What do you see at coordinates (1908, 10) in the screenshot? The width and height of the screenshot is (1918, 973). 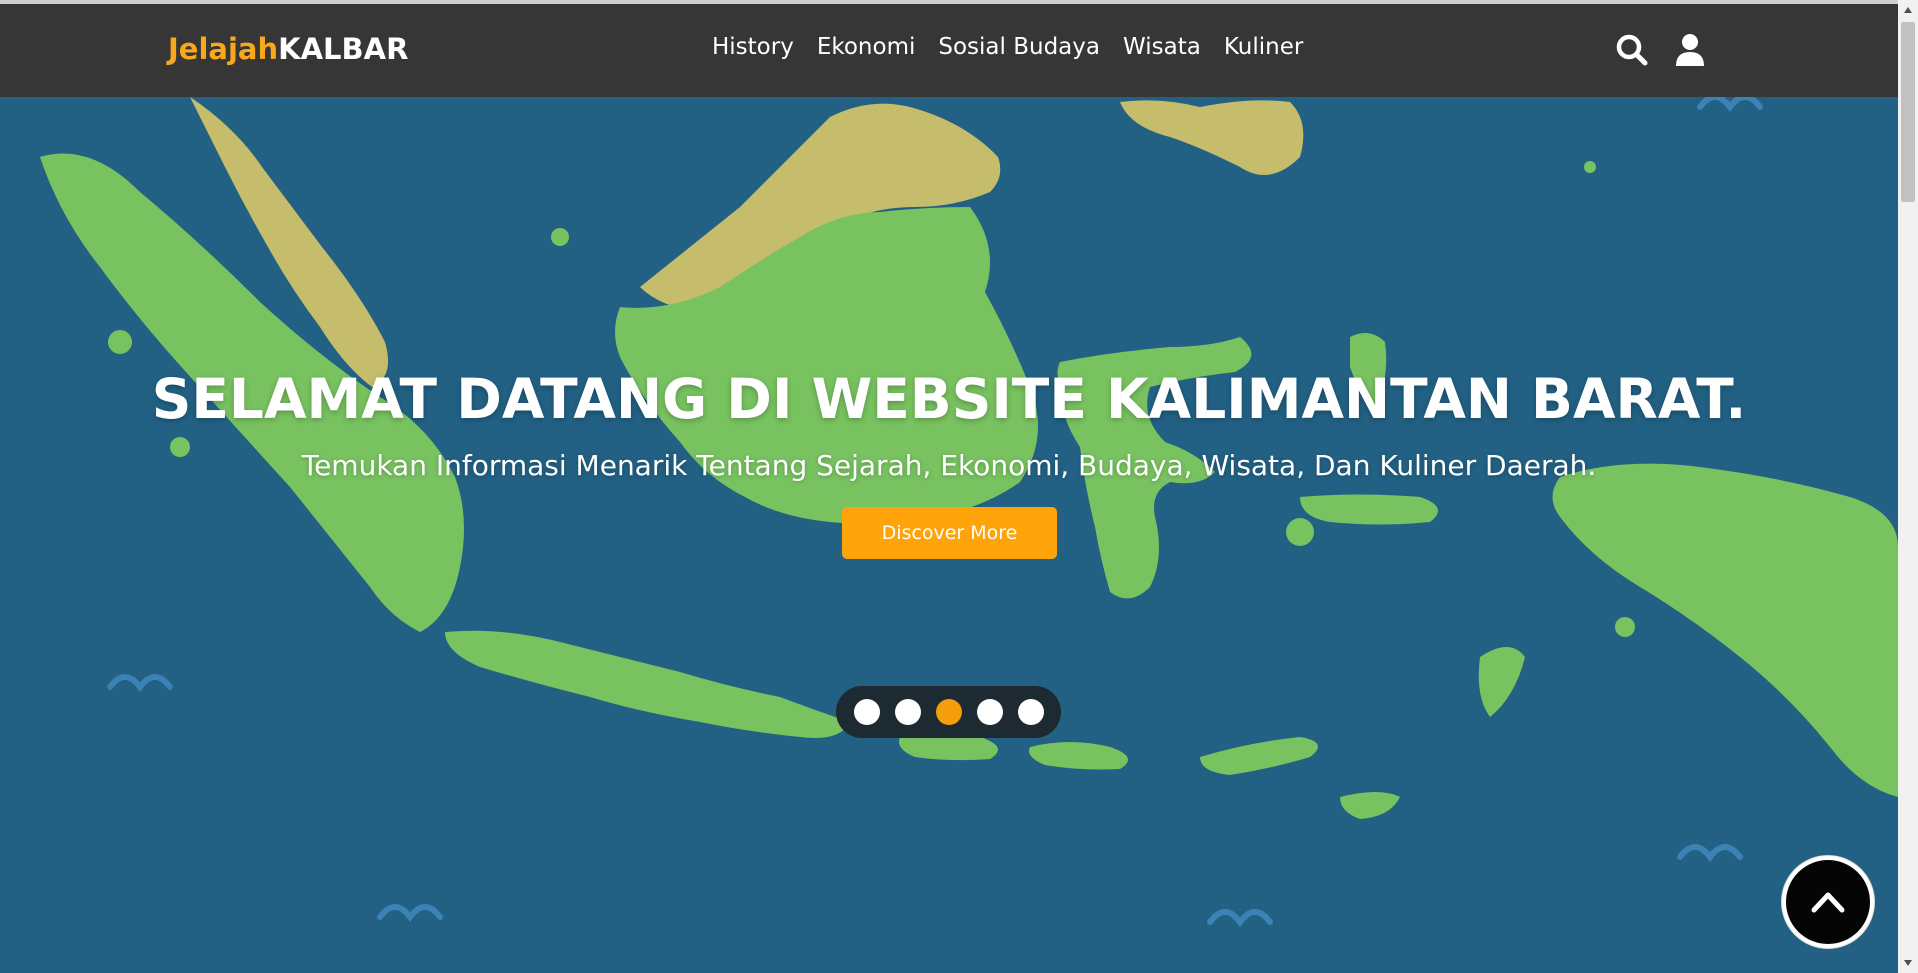 I see `scroll-up-arrow-icon` at bounding box center [1908, 10].